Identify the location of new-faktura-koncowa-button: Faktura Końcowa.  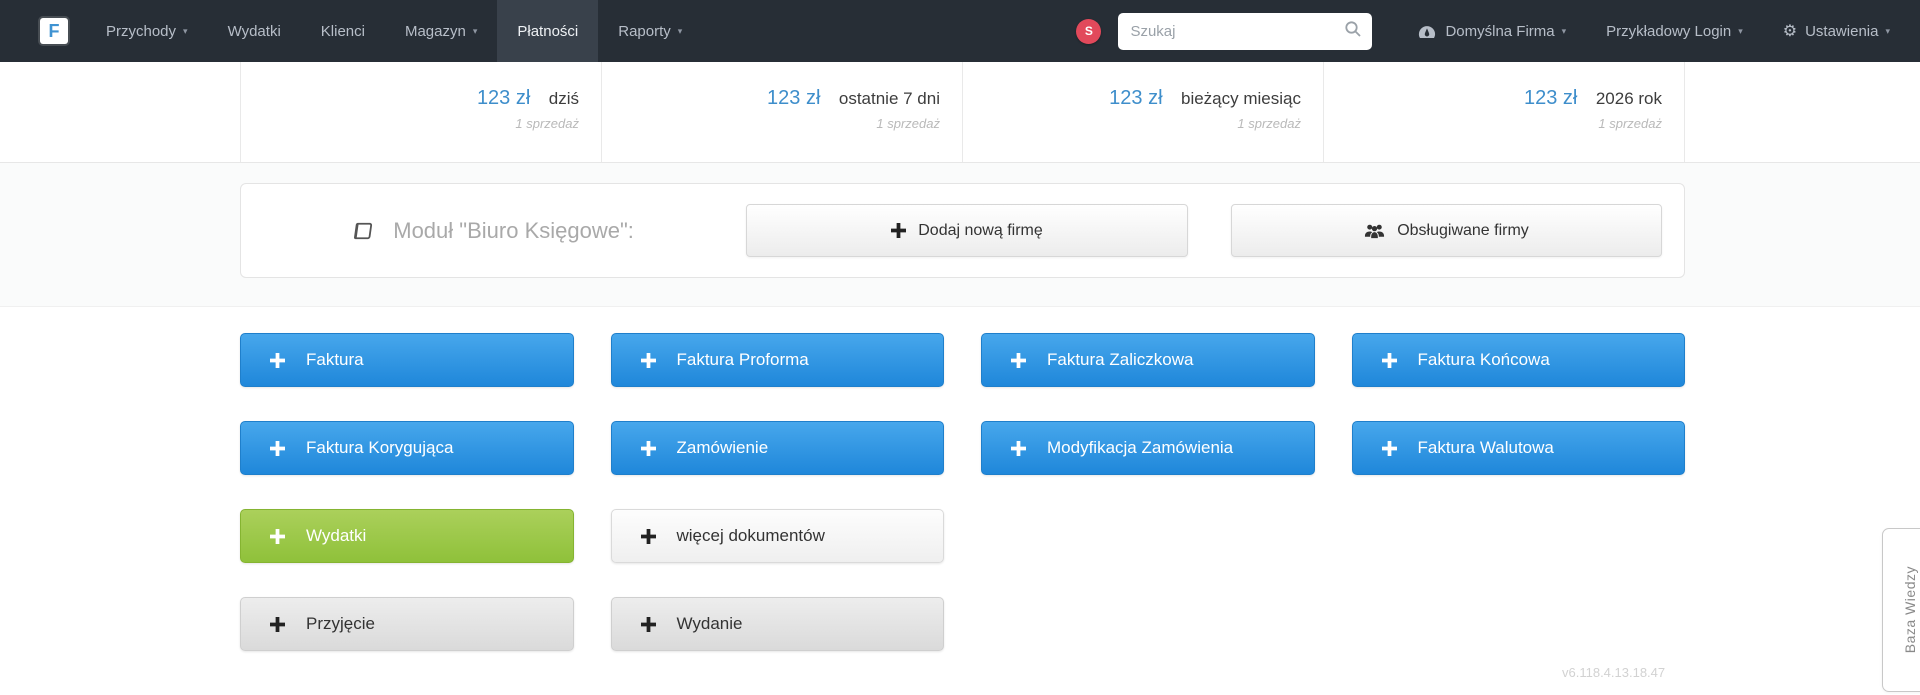
(1518, 360).